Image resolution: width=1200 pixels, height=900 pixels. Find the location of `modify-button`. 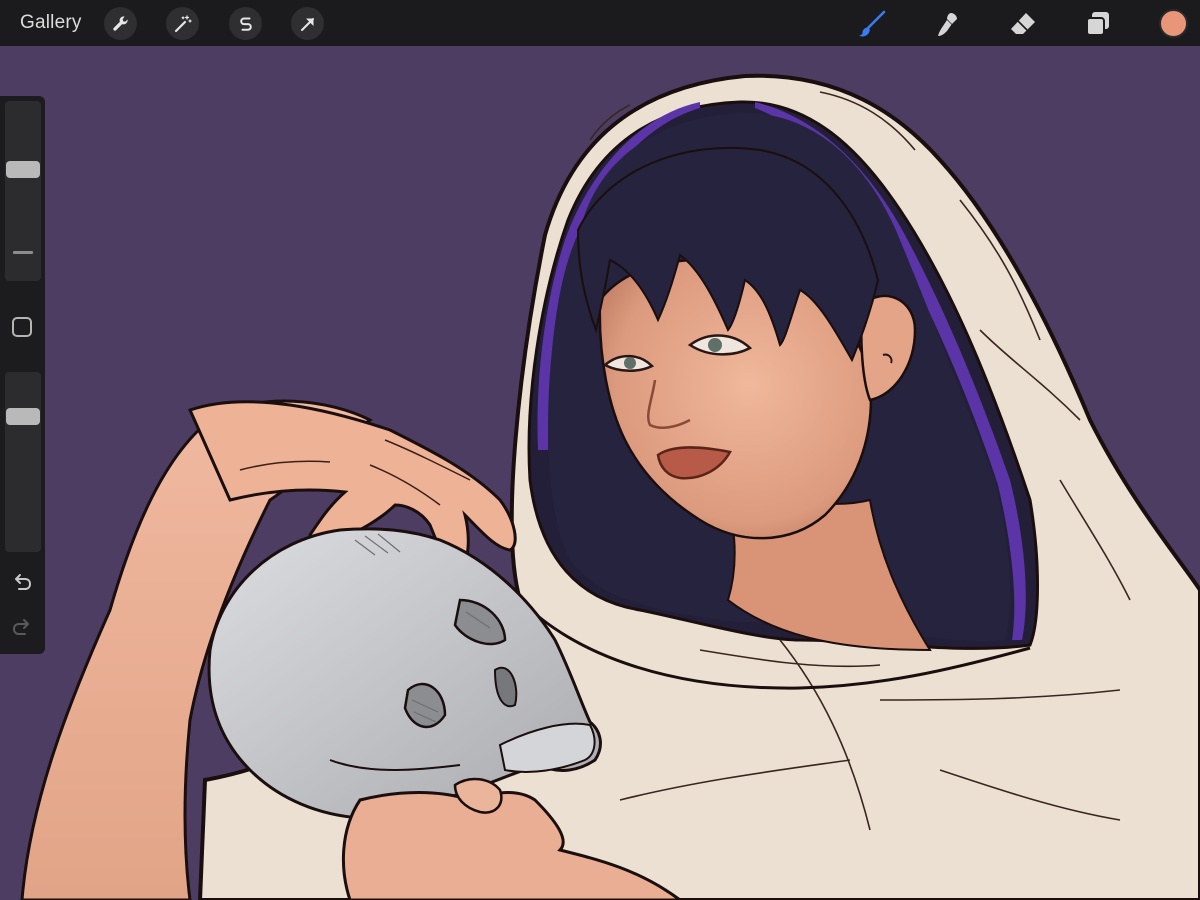

modify-button is located at coordinates (22, 327).